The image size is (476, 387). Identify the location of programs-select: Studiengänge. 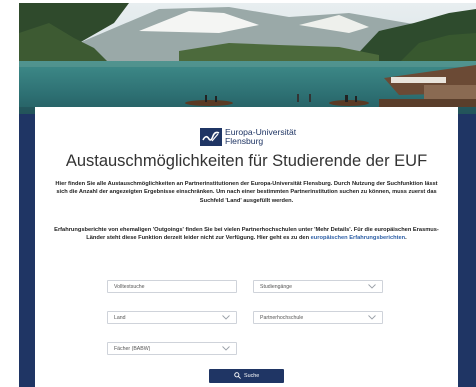
(318, 286).